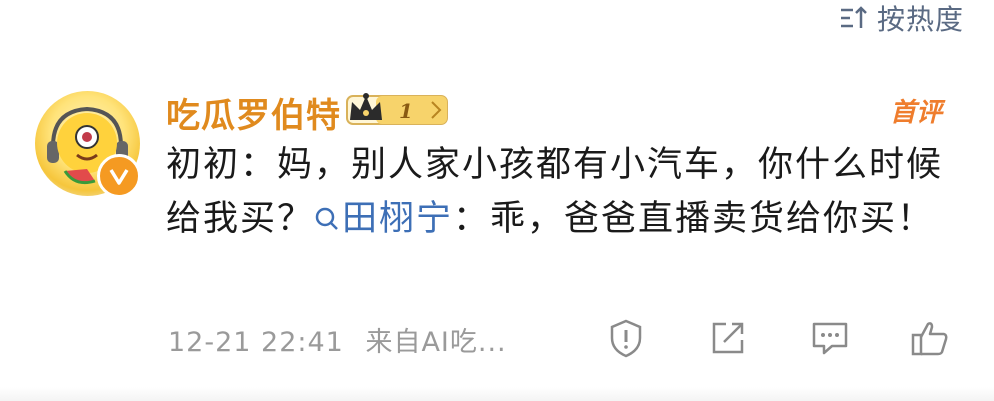 Image resolution: width=994 pixels, height=401 pixels. What do you see at coordinates (326, 218) in the screenshot?
I see `search-icon` at bounding box center [326, 218].